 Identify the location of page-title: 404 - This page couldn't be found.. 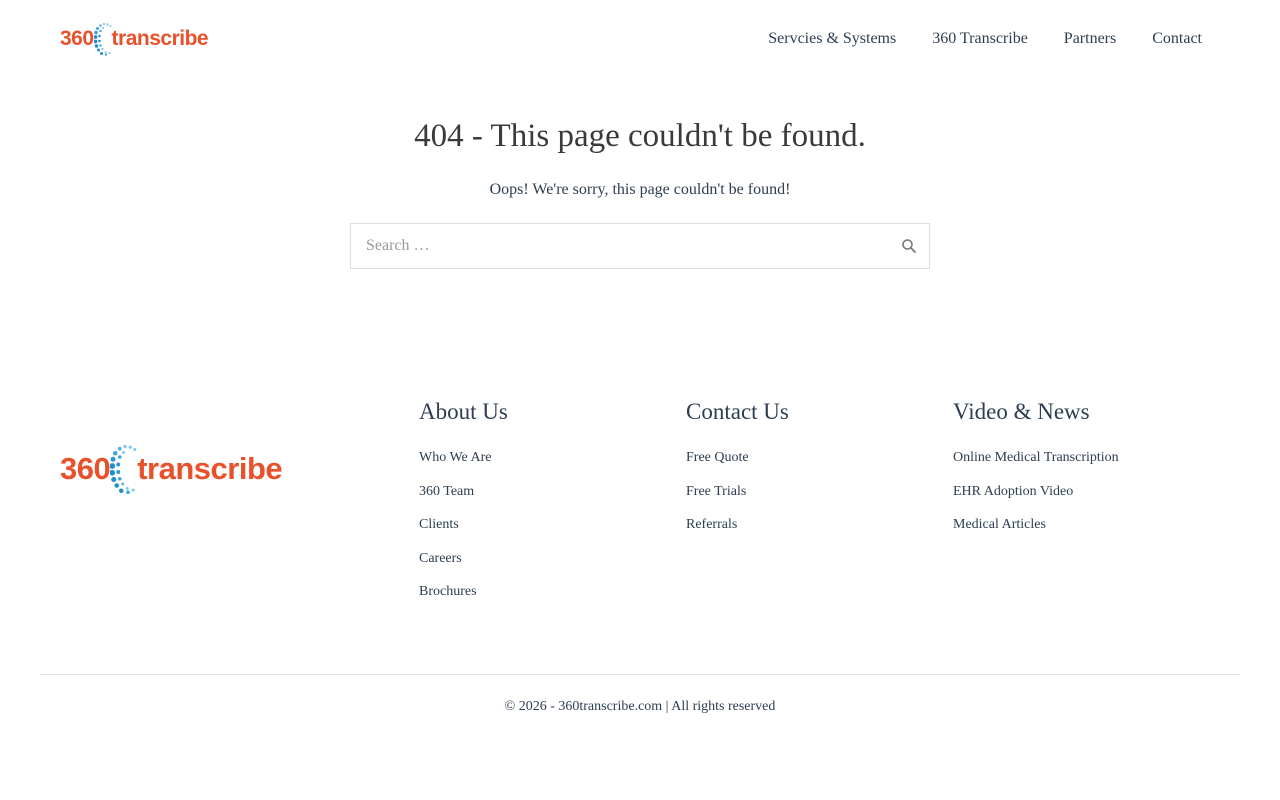
(640, 136).